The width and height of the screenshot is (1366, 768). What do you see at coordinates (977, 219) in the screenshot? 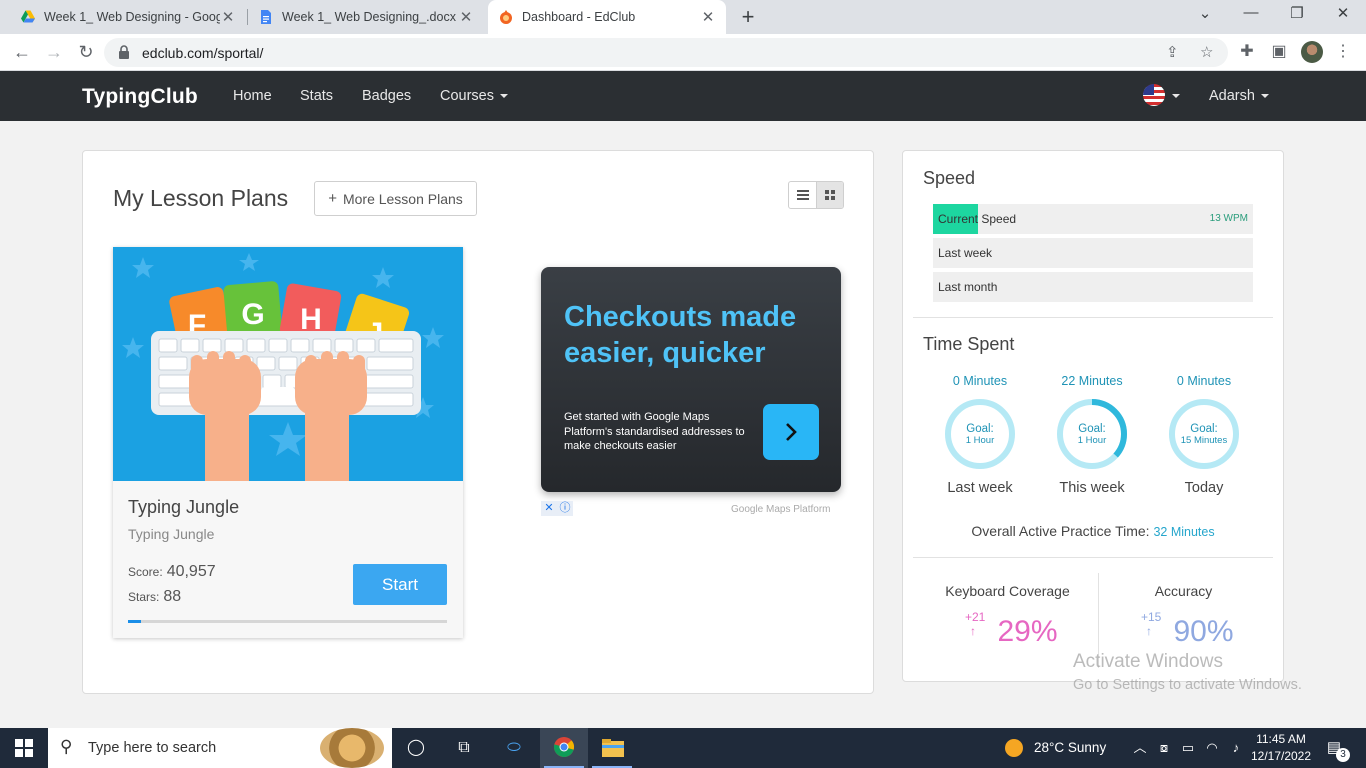
I see `speed-bar-label: Current Speed` at bounding box center [977, 219].